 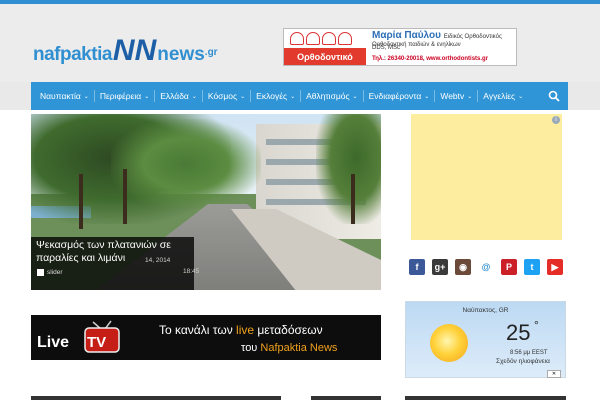 What do you see at coordinates (174, 96) in the screenshot?
I see `nav-item-label: Ελλάδα` at bounding box center [174, 96].